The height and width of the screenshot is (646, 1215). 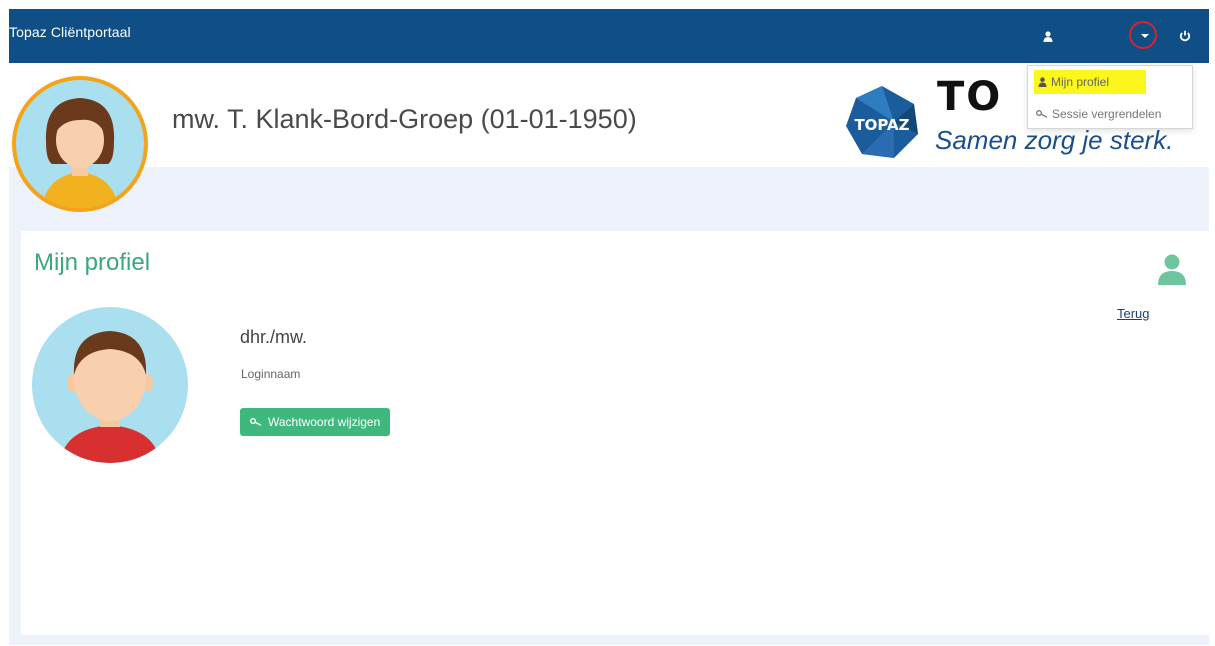 I want to click on topaz-logo-icon: TOPAZ, so click(x=882, y=124).